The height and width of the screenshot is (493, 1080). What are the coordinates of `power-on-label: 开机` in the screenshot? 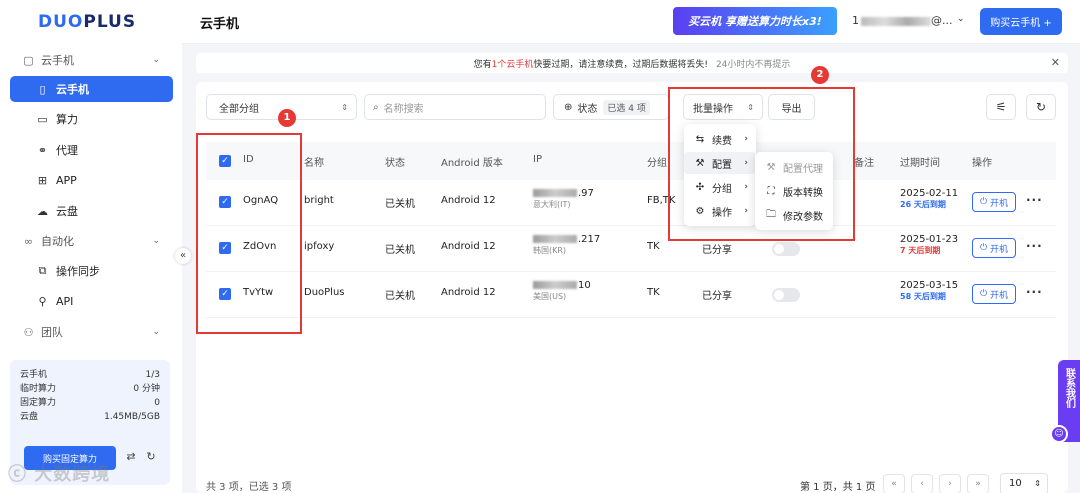 It's located at (998, 203).